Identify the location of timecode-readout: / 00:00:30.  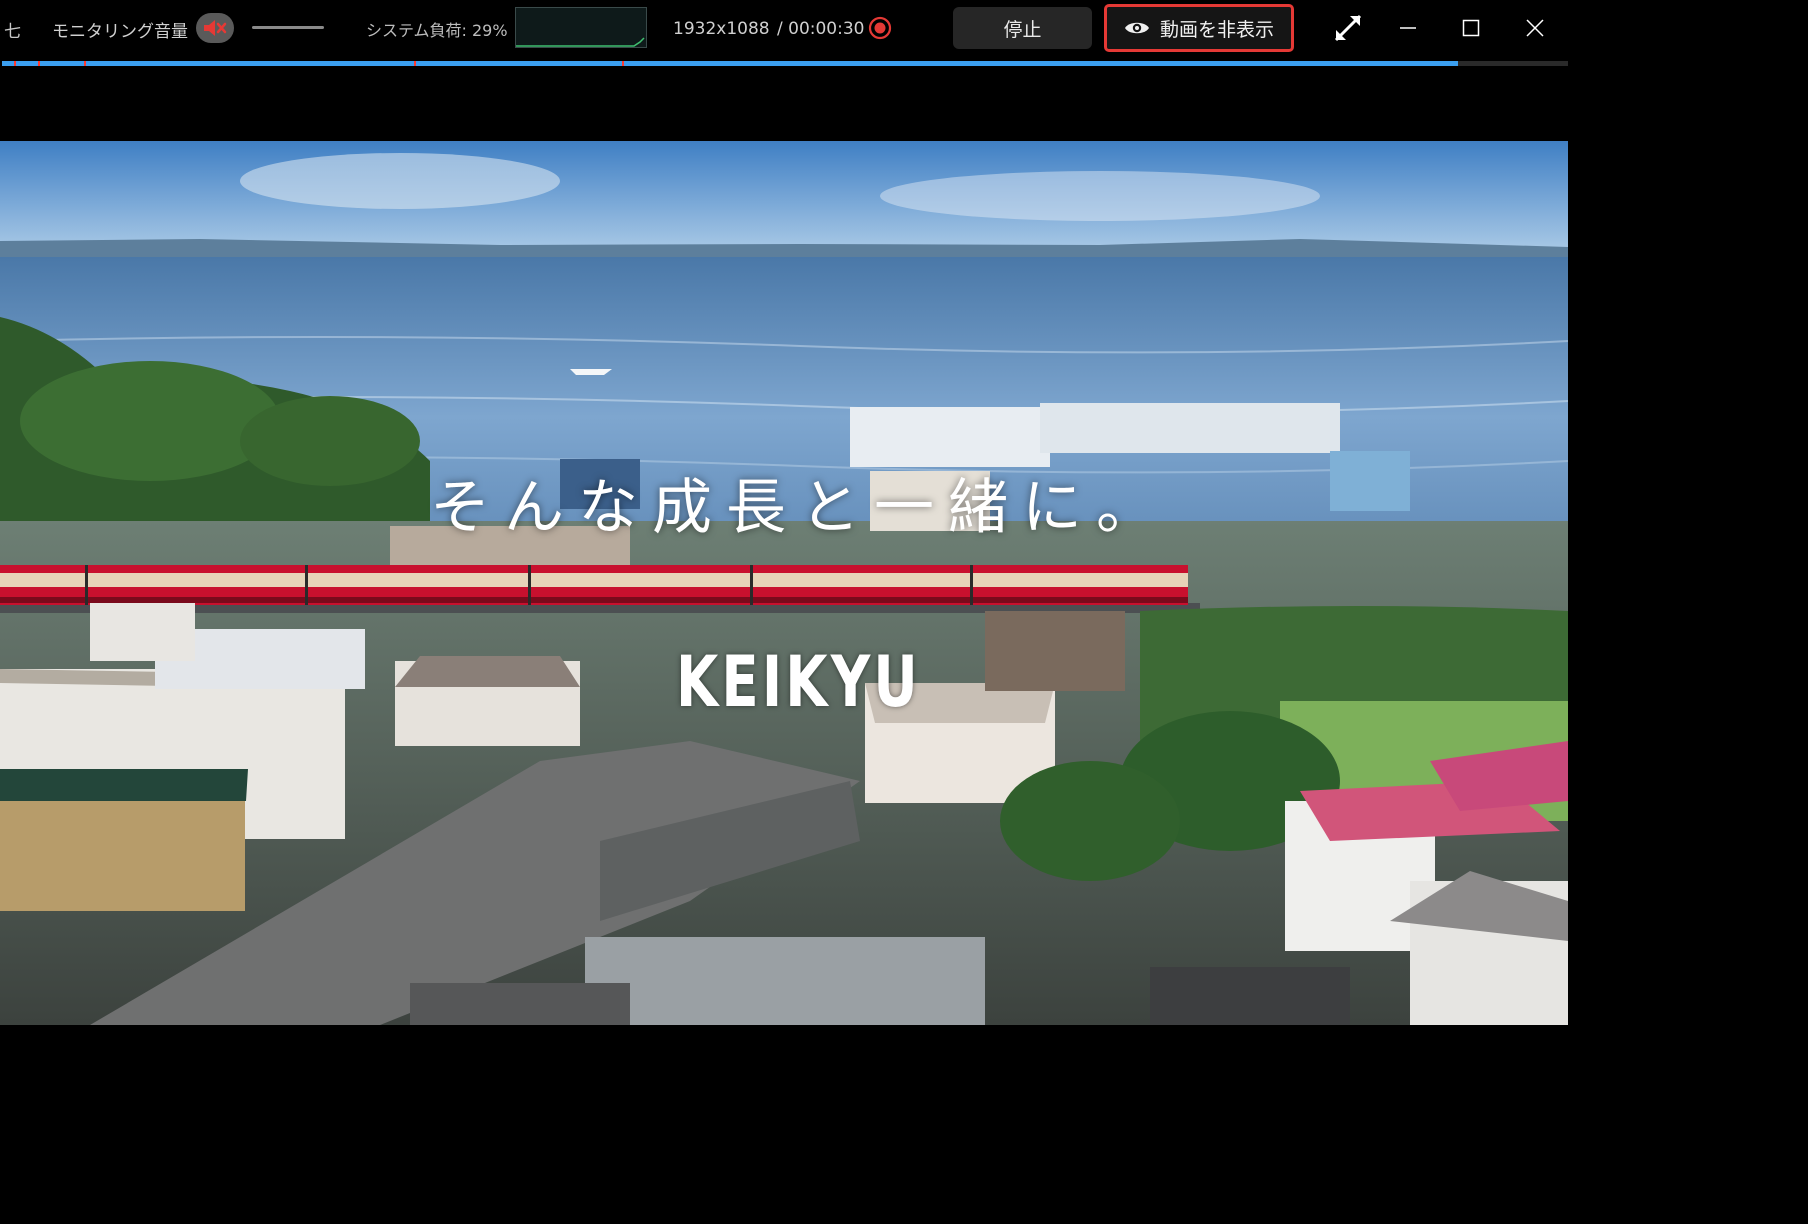
(821, 29).